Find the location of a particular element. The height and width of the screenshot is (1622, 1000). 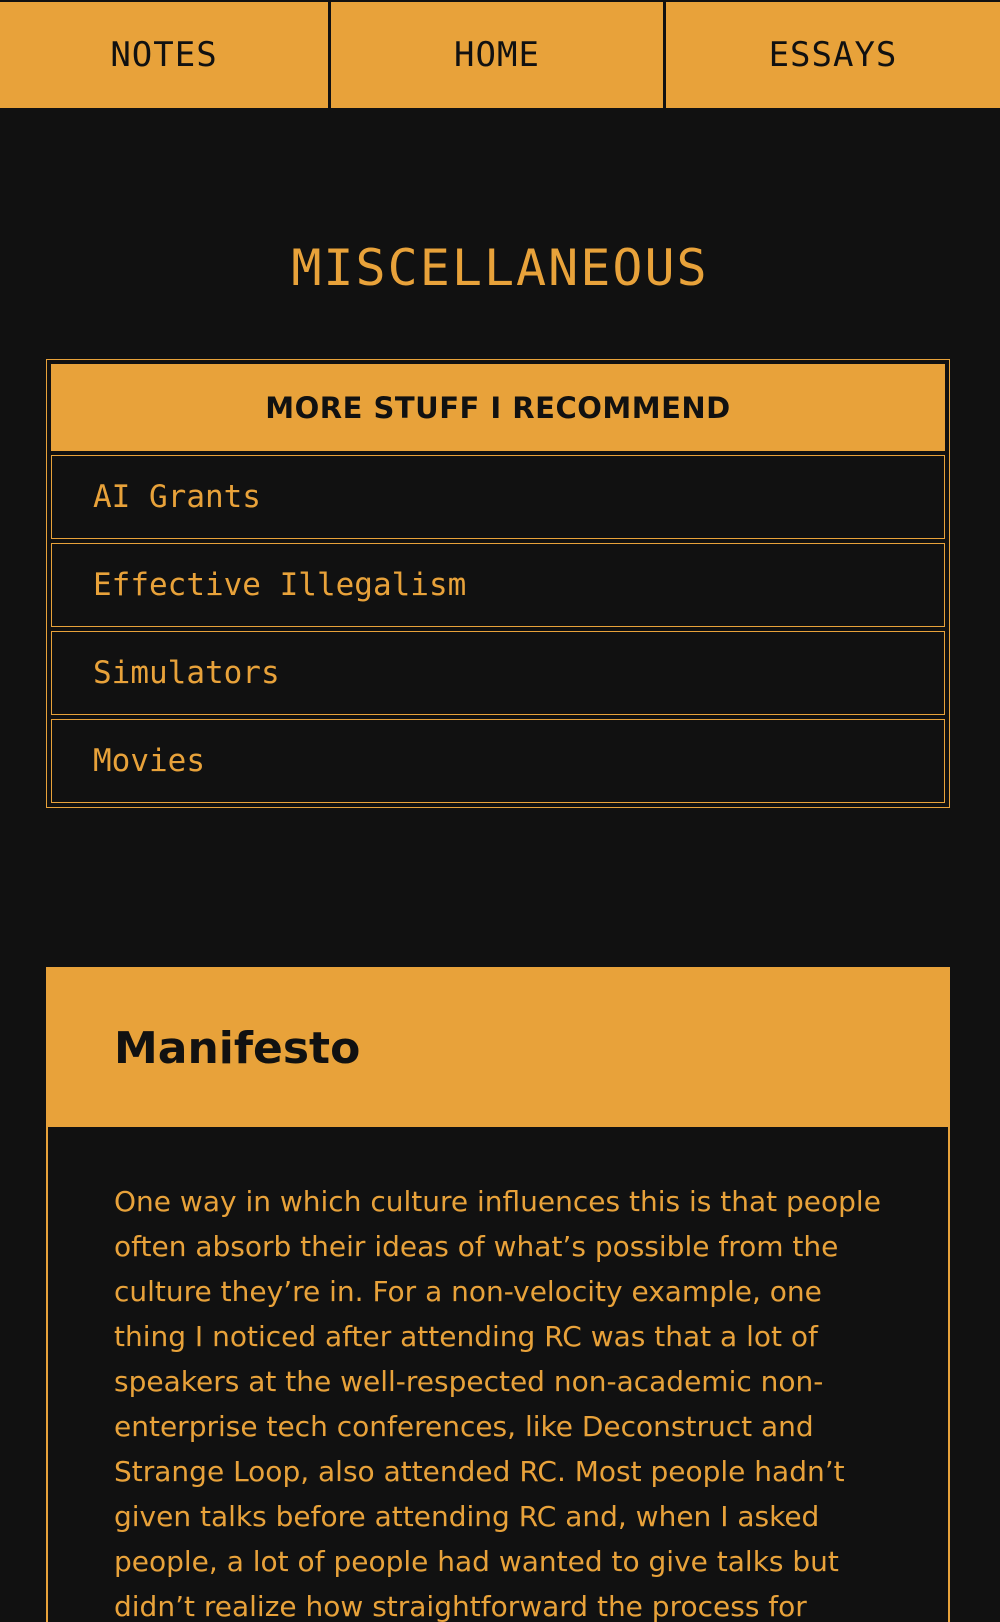

page-title: MISCELLANEOUS is located at coordinates (500, 268).